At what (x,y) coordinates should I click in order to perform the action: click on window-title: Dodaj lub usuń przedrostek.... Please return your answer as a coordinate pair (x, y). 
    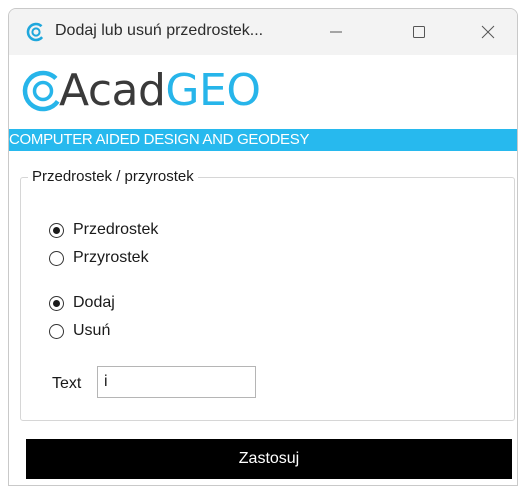
    Looking at the image, I should click on (159, 30).